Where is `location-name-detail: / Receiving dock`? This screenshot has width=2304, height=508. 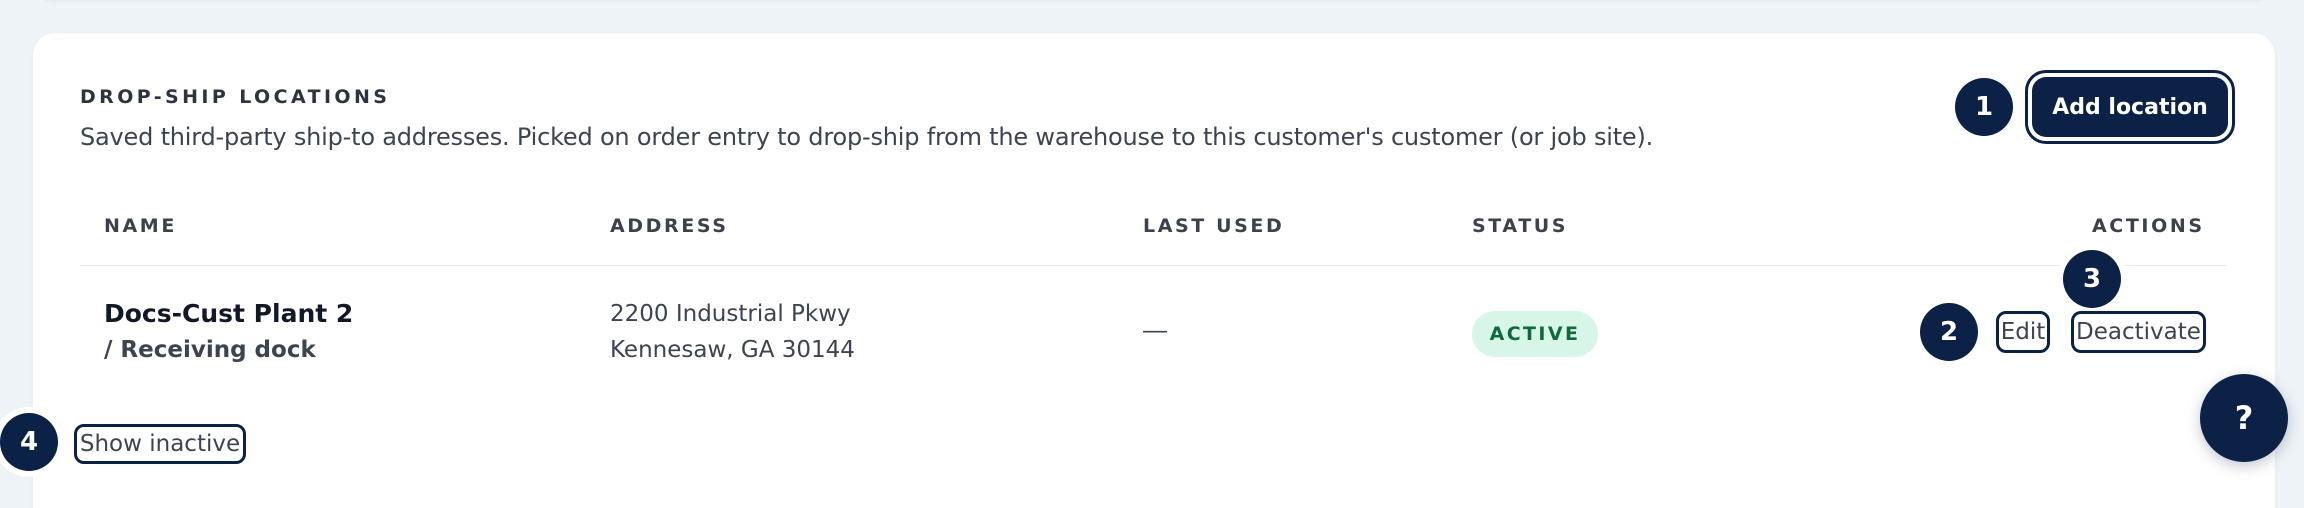 location-name-detail: / Receiving dock is located at coordinates (210, 350).